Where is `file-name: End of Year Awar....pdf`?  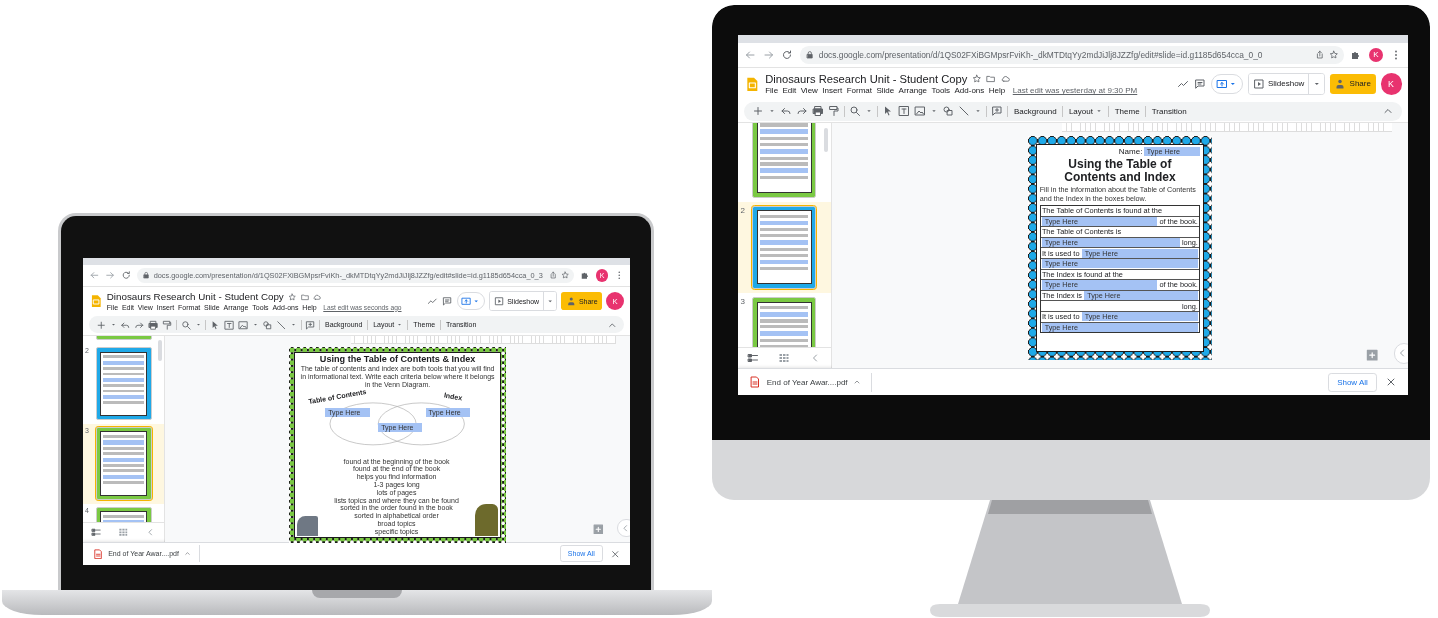
file-name: End of Year Awar....pdf is located at coordinates (807, 382).